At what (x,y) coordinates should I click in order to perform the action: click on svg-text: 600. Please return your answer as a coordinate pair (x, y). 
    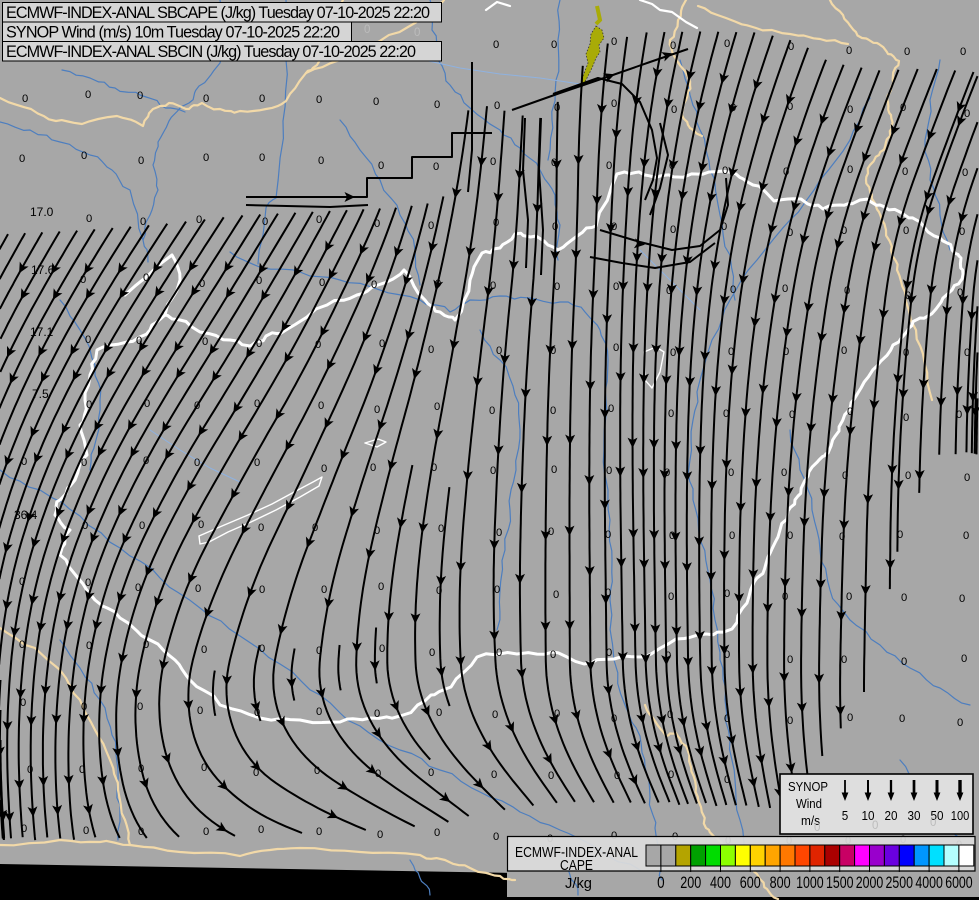
    Looking at the image, I should click on (750, 883).